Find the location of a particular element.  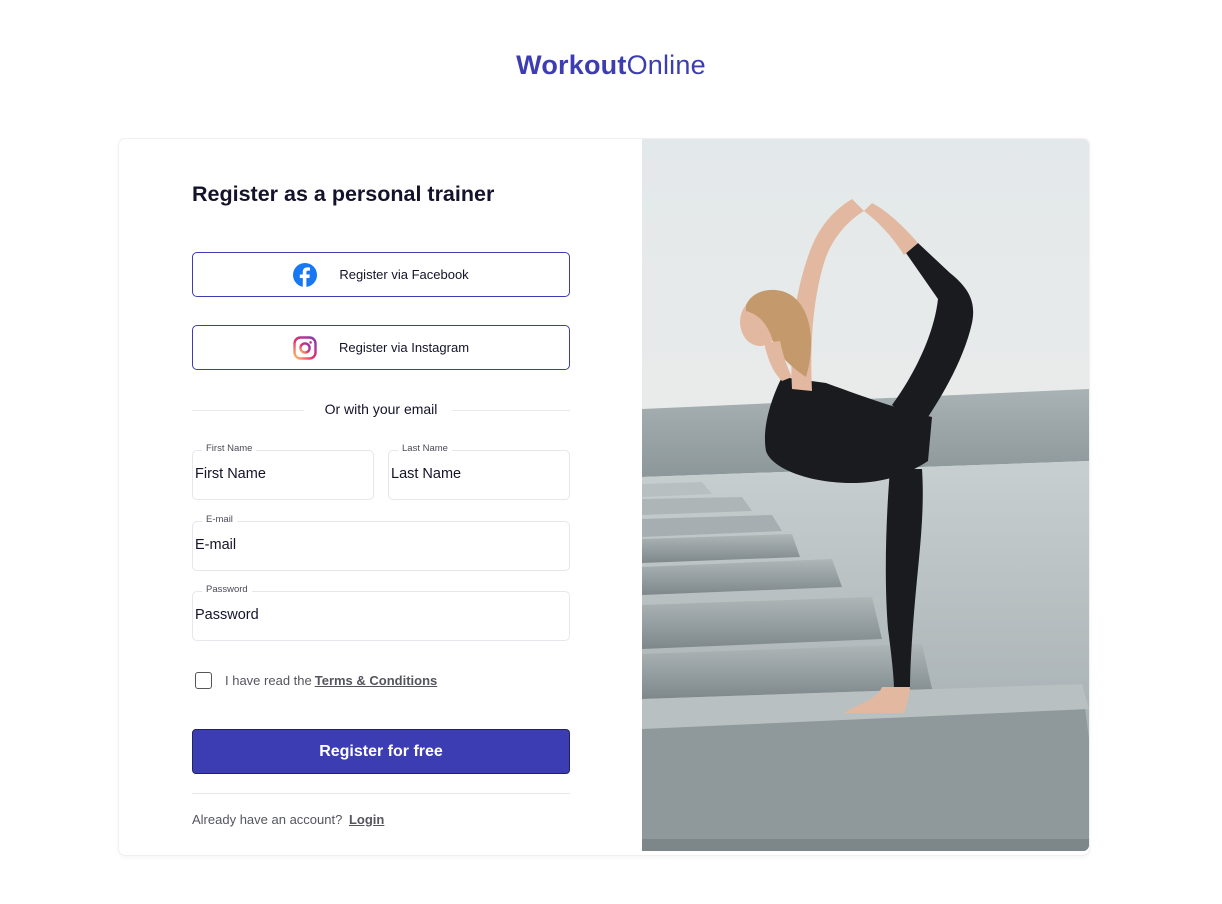

email-field: E-mail E-mail is located at coordinates (381, 542).